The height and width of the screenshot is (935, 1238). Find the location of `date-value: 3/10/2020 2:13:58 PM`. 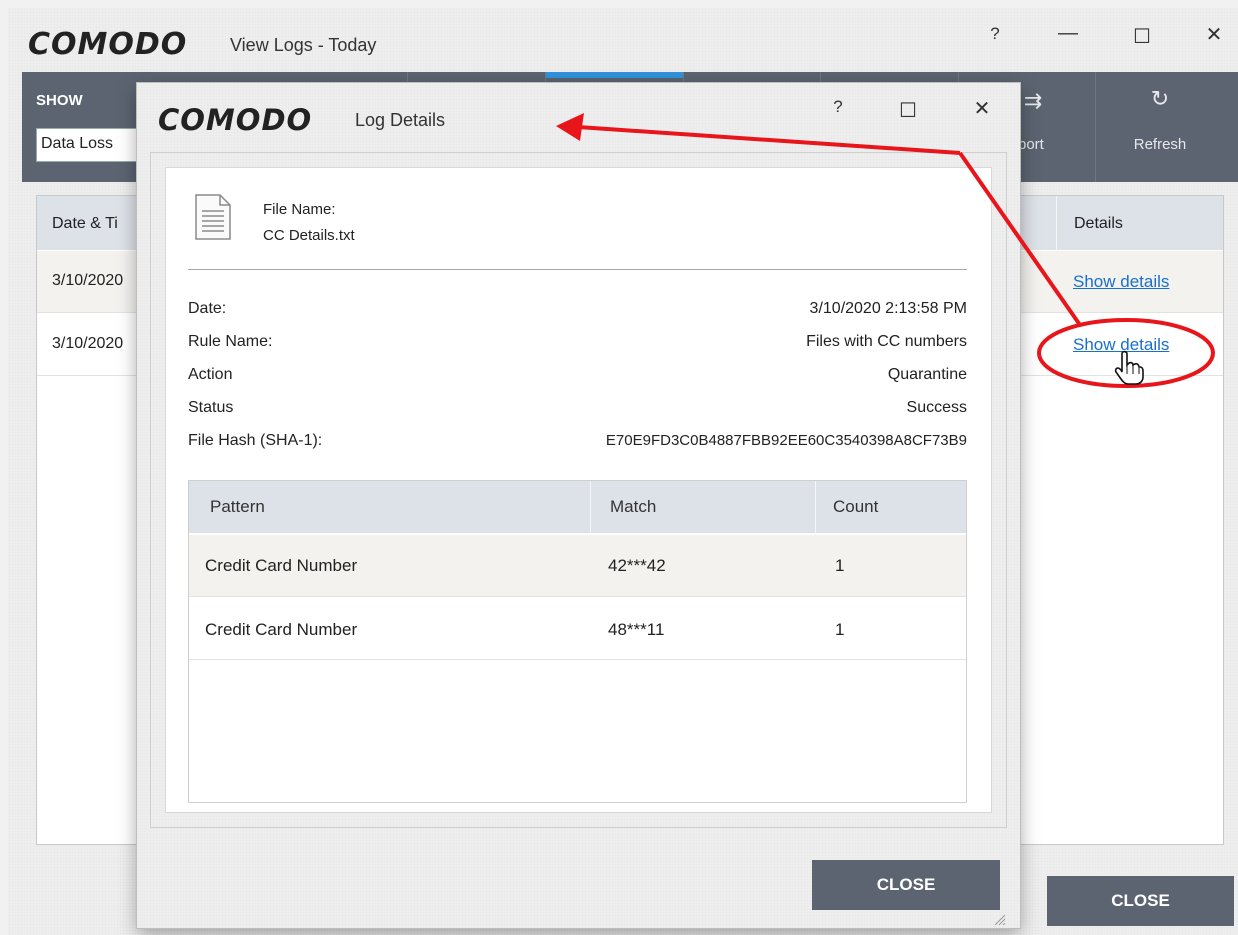

date-value: 3/10/2020 2:13:58 PM is located at coordinates (888, 308).